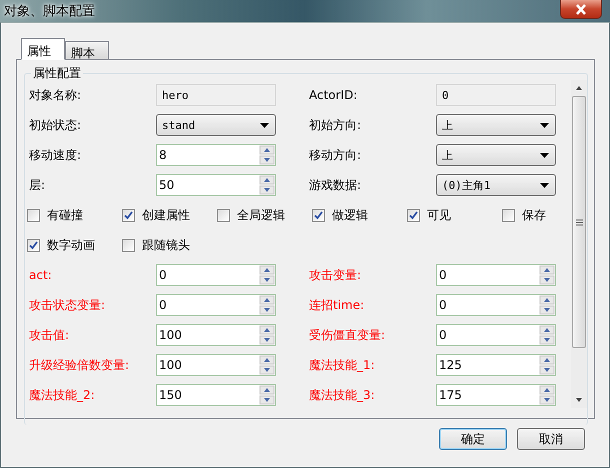 The image size is (610, 468). What do you see at coordinates (216, 185) in the screenshot?
I see `spin-field: 50` at bounding box center [216, 185].